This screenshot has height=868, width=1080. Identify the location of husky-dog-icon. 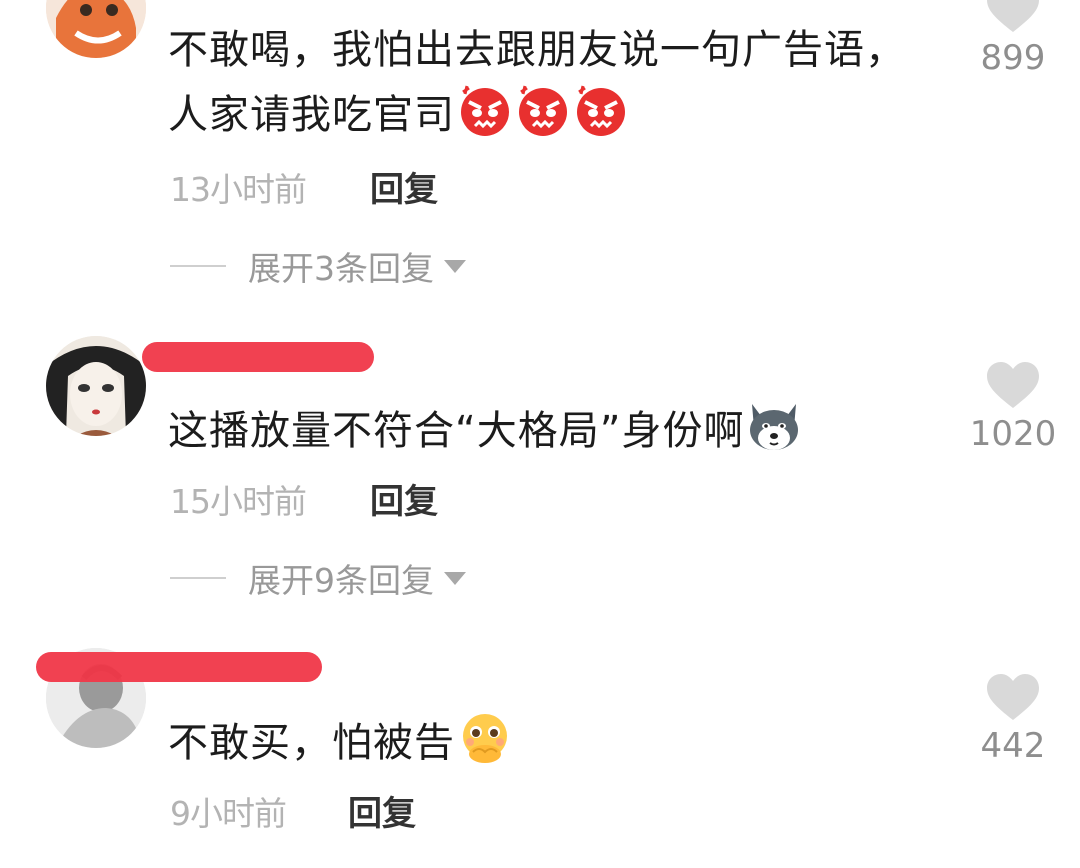
(774, 427).